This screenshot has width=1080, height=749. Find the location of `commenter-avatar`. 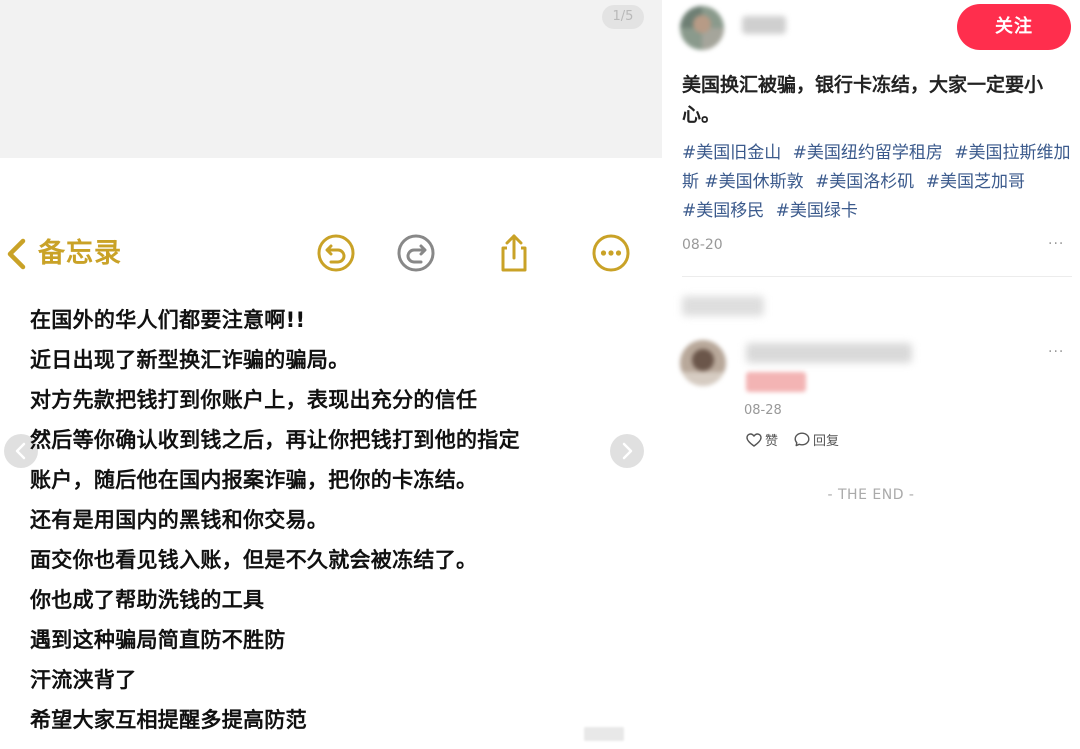

commenter-avatar is located at coordinates (703, 363).